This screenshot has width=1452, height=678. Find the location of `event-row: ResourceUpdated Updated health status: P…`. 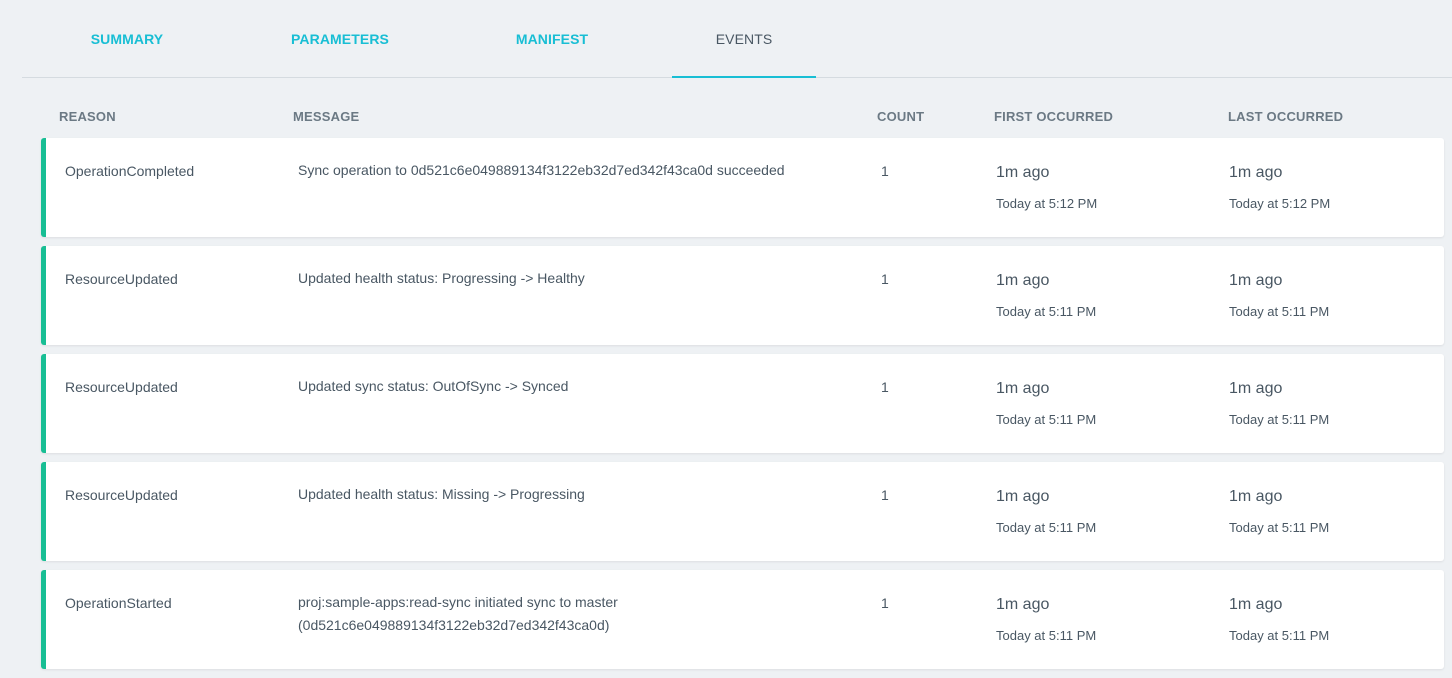

event-row: ResourceUpdated Updated health status: P… is located at coordinates (742, 295).